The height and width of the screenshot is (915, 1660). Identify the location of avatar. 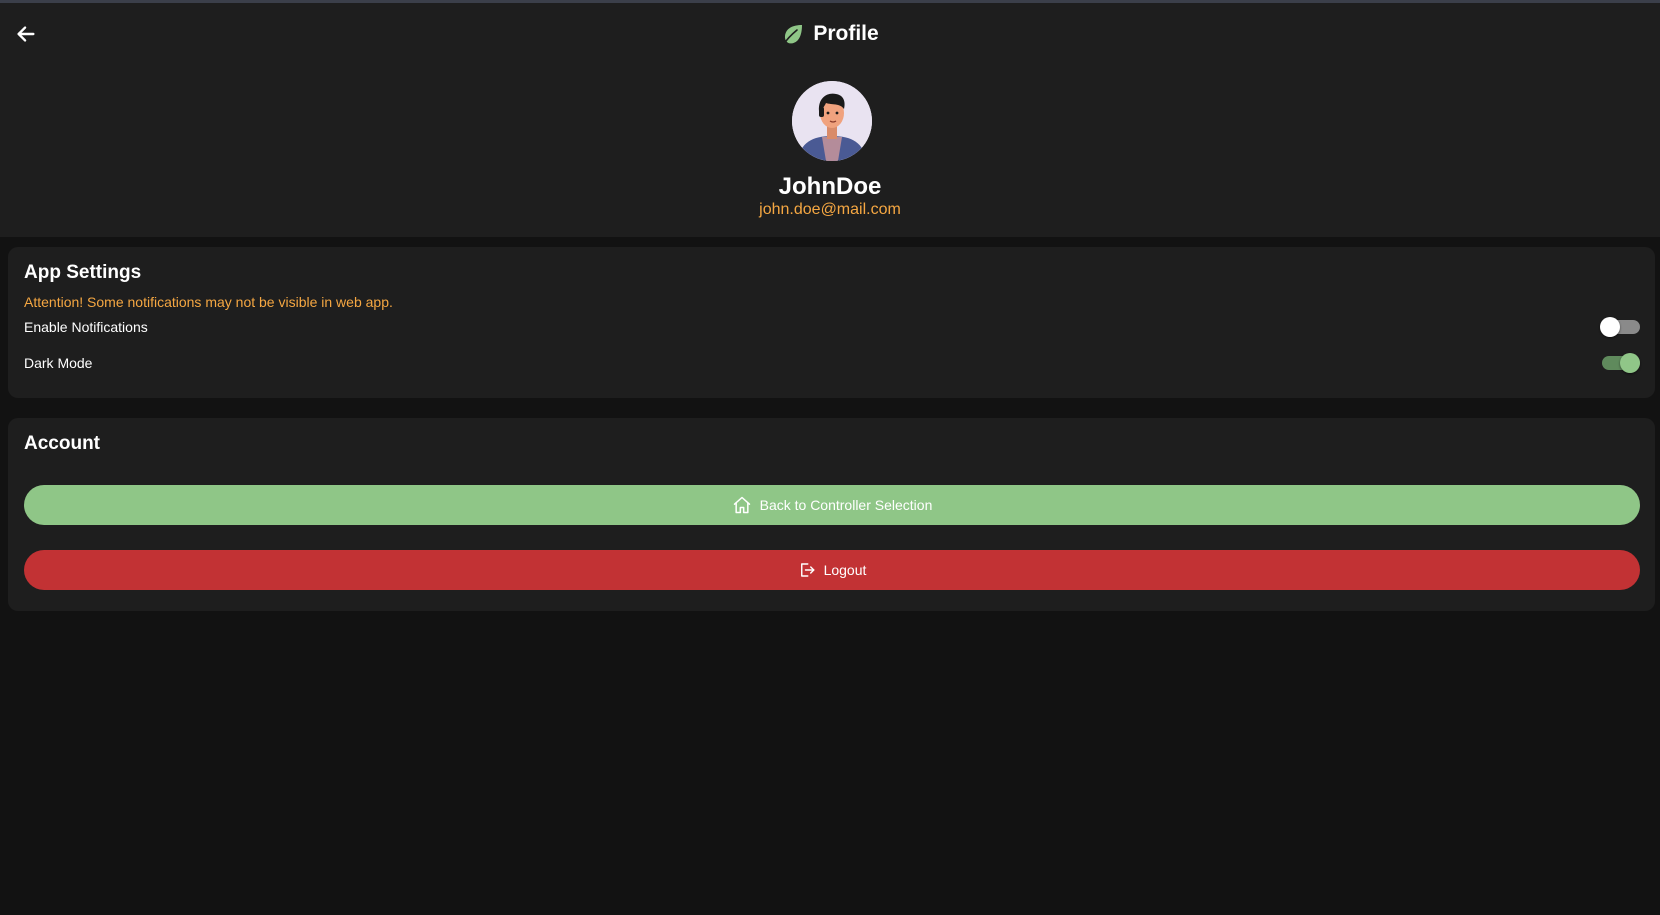
(832, 121).